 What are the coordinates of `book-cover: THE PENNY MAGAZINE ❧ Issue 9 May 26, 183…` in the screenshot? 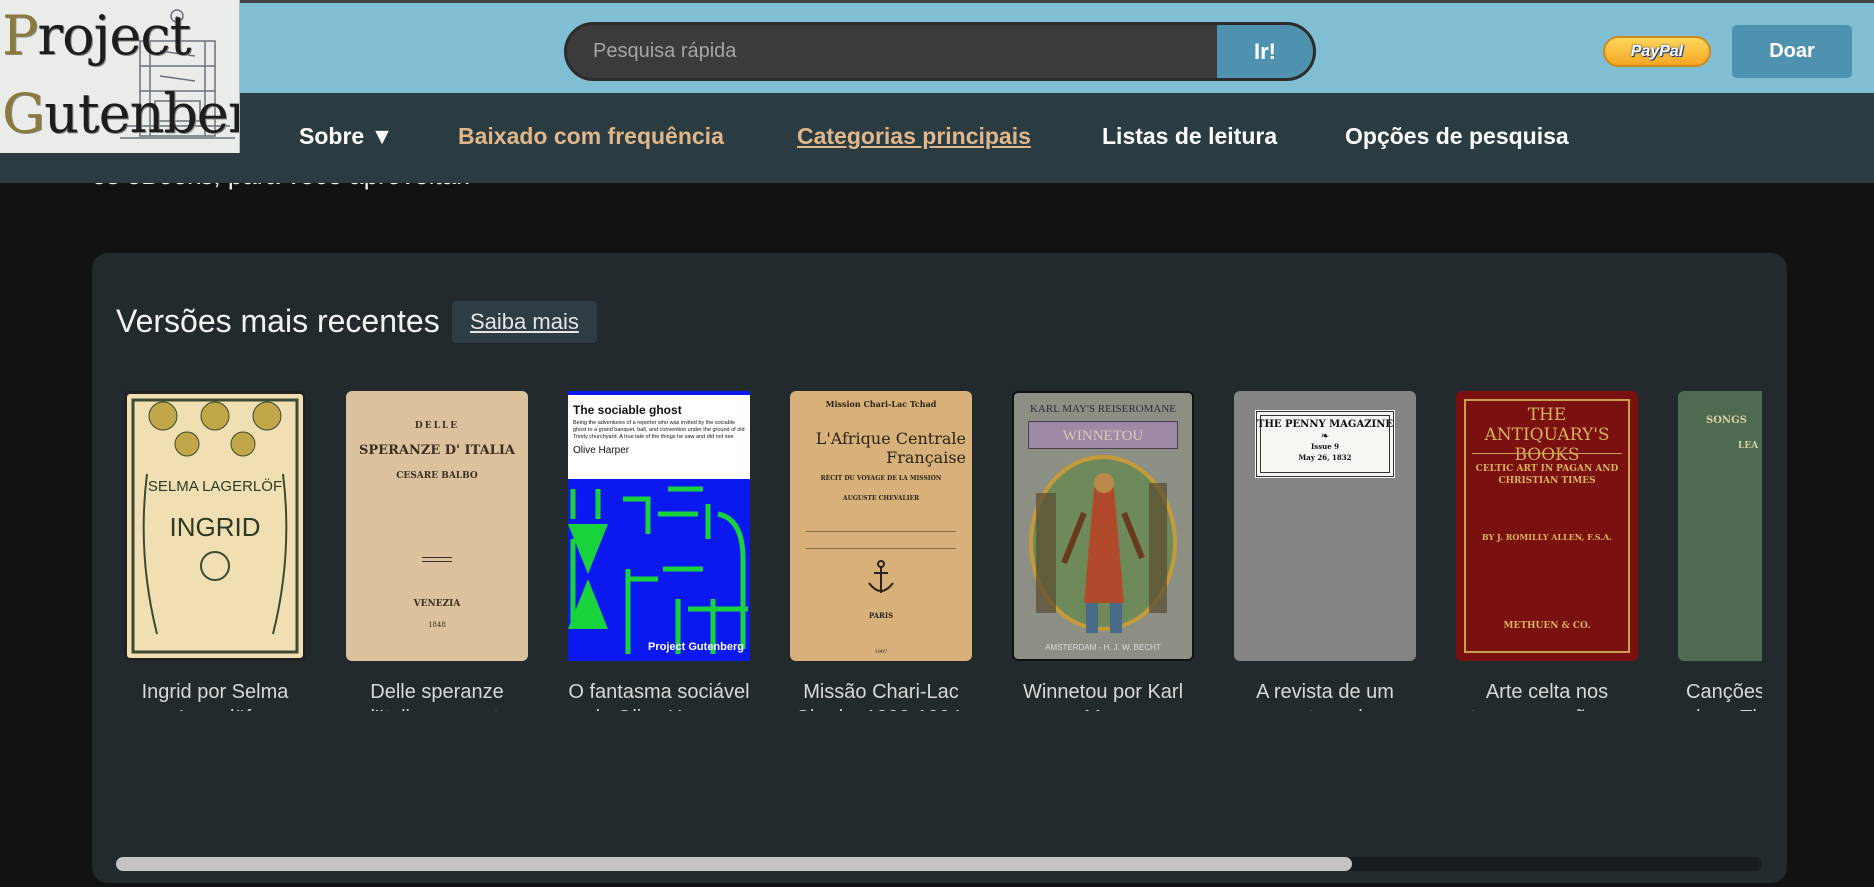 It's located at (1325, 526).